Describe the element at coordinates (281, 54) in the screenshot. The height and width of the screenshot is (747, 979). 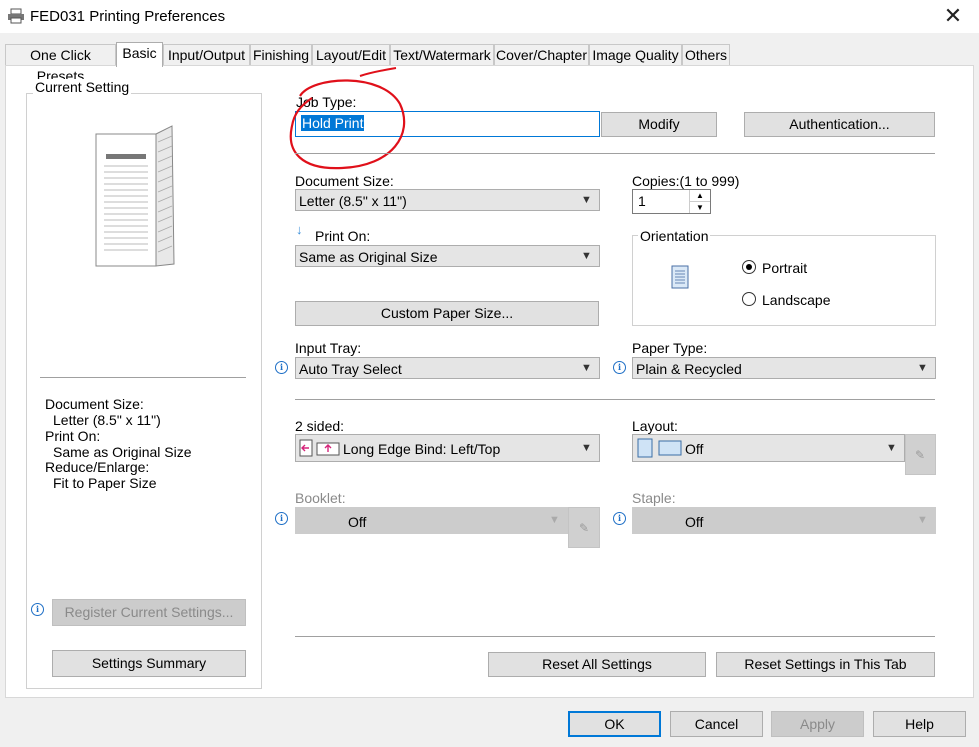
I see `tab-finishing: Finishing` at that location.